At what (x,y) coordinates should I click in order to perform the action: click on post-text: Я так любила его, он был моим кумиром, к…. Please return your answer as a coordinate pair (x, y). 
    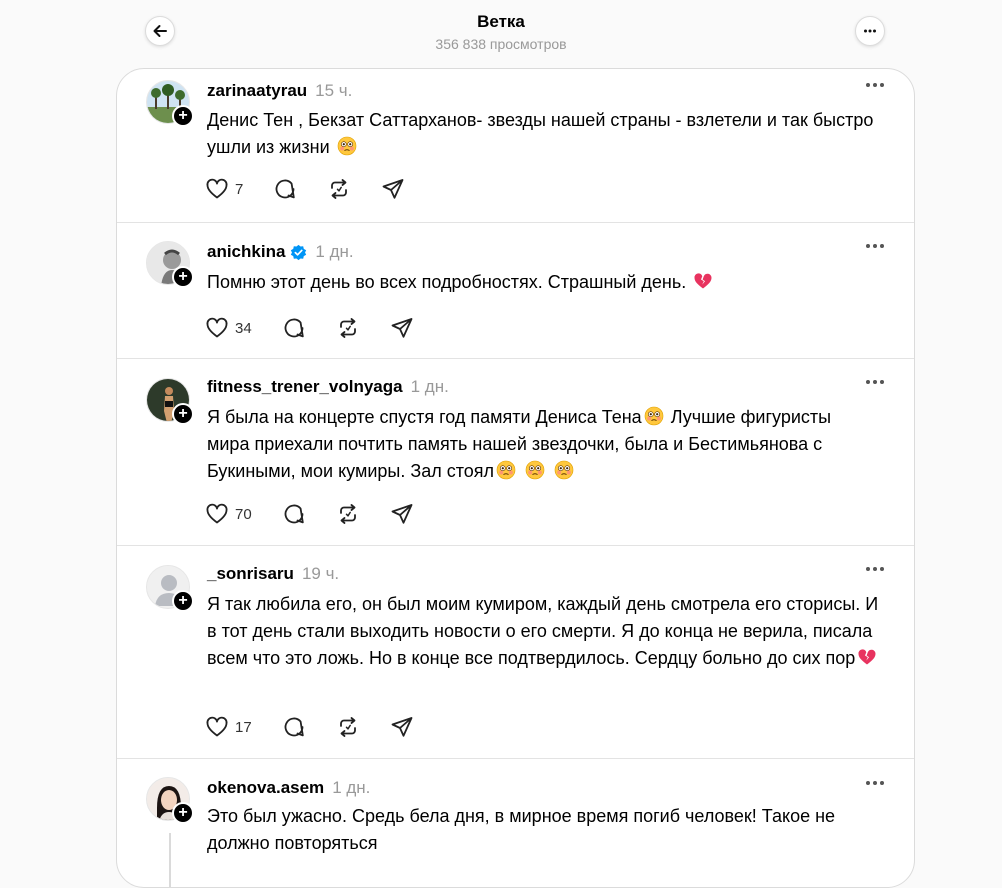
    Looking at the image, I should click on (545, 631).